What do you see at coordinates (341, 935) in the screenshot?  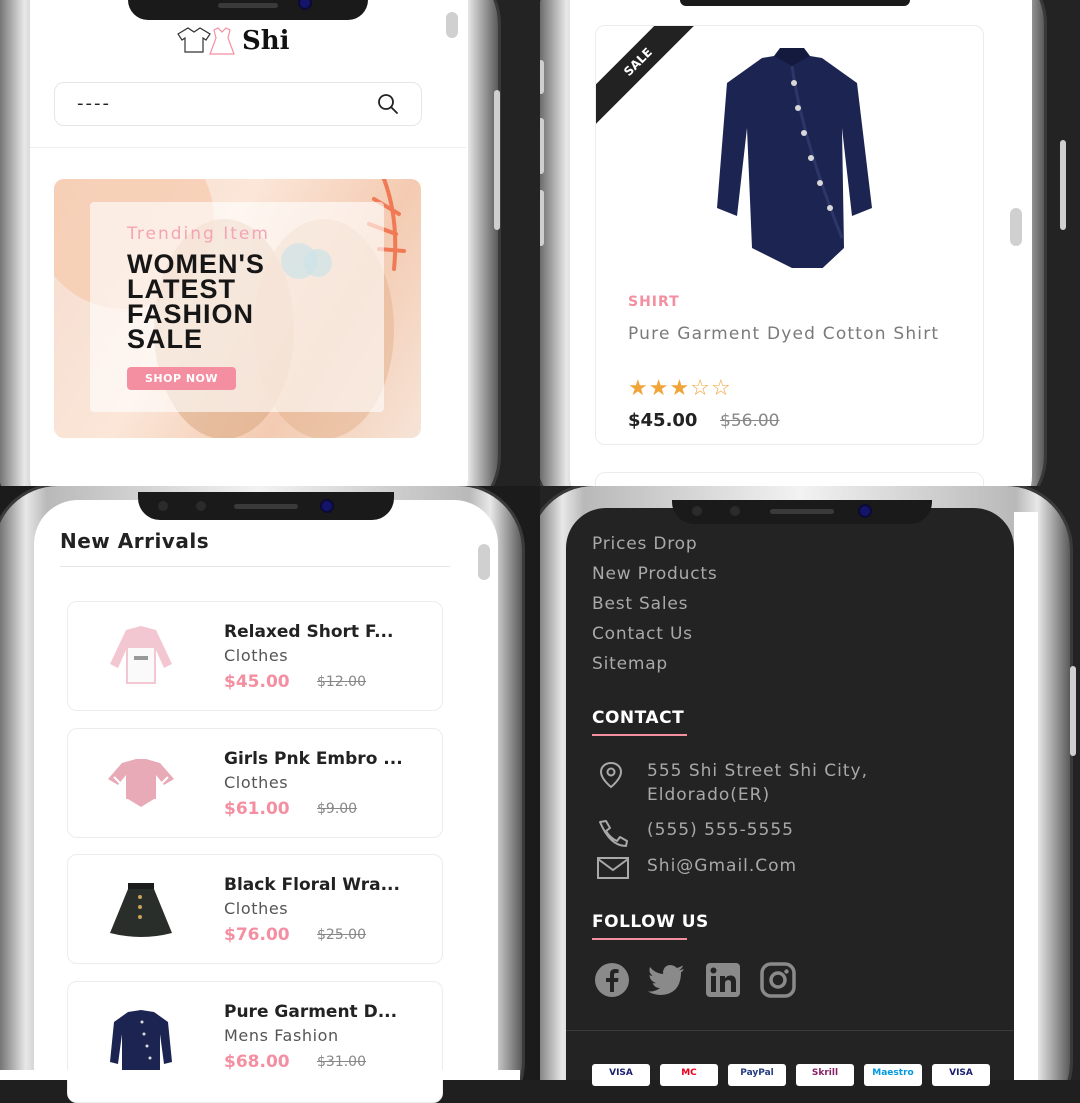 I see `item-old-price: $25.00` at bounding box center [341, 935].